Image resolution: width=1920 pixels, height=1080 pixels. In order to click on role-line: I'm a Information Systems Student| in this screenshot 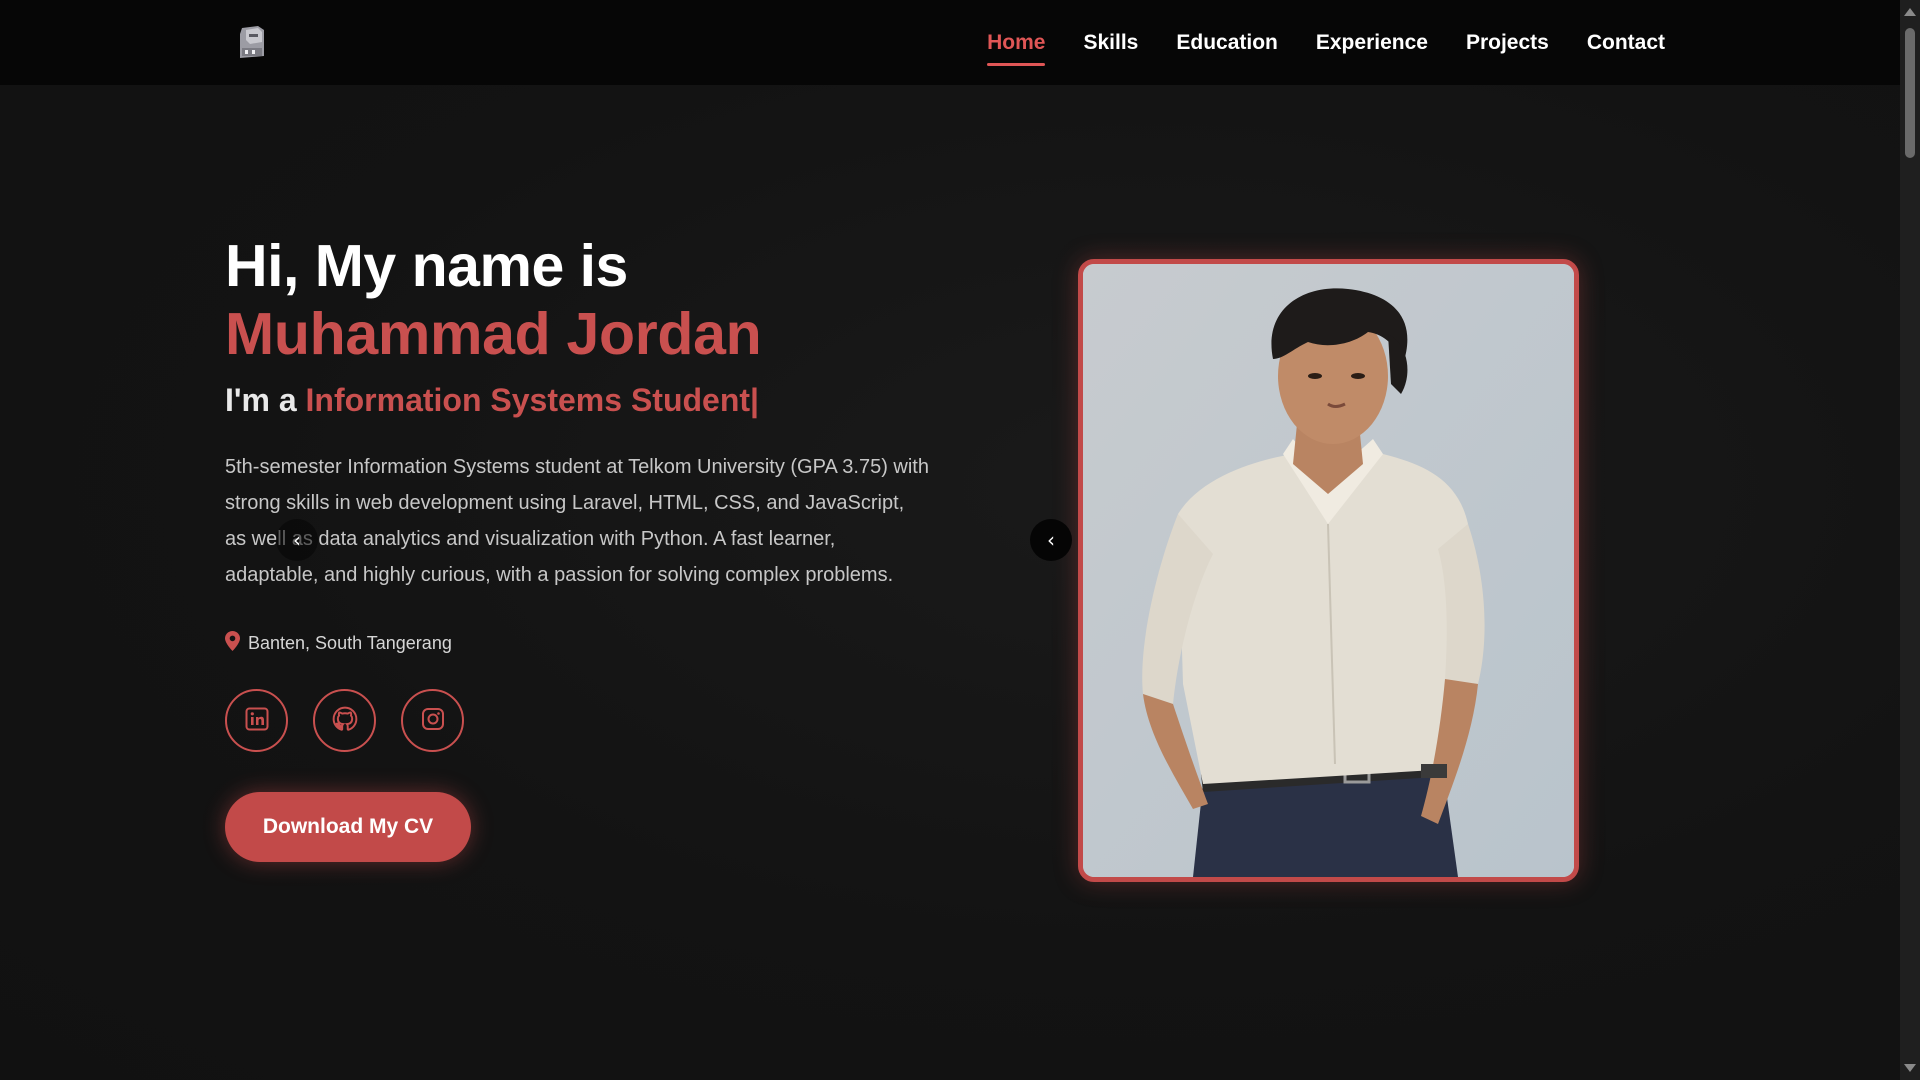, I will do `click(575, 400)`.